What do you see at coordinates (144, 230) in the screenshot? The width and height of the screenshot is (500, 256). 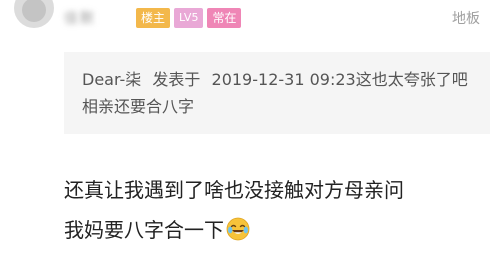 I see `comment-line-2-text: 我妈要八字合一下` at bounding box center [144, 230].